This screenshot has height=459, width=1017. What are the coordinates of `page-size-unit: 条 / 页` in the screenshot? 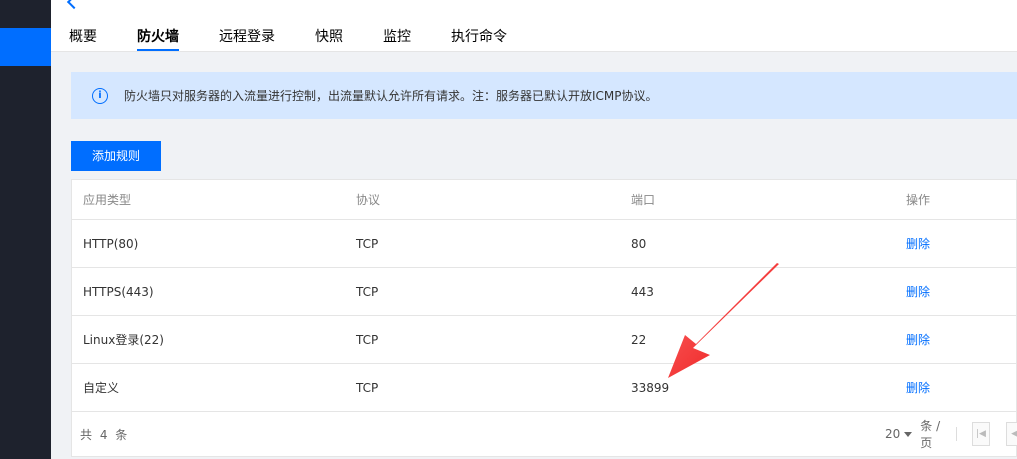 It's located at (930, 434).